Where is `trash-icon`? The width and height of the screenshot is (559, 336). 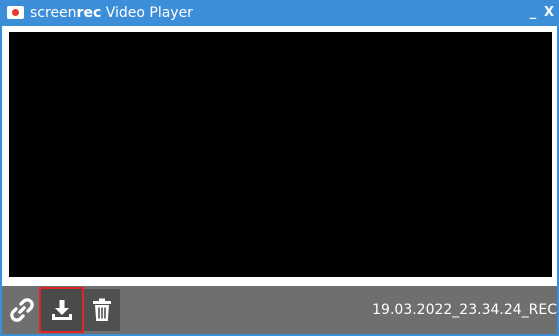 trash-icon is located at coordinates (102, 309).